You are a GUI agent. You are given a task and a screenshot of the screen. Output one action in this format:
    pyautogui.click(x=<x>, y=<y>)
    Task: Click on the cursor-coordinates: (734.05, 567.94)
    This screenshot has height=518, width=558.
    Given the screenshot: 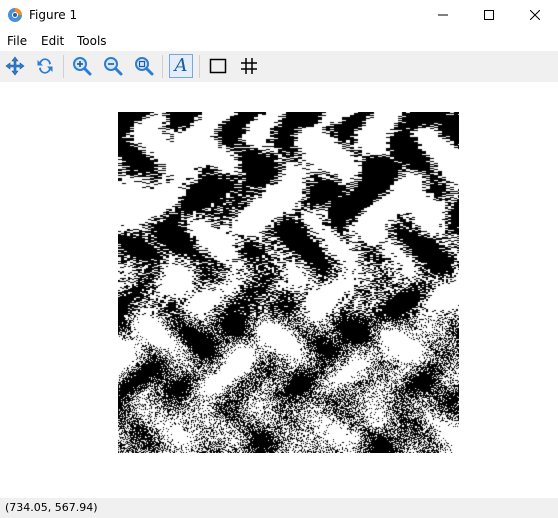 What is the action you would take?
    pyautogui.click(x=51, y=507)
    